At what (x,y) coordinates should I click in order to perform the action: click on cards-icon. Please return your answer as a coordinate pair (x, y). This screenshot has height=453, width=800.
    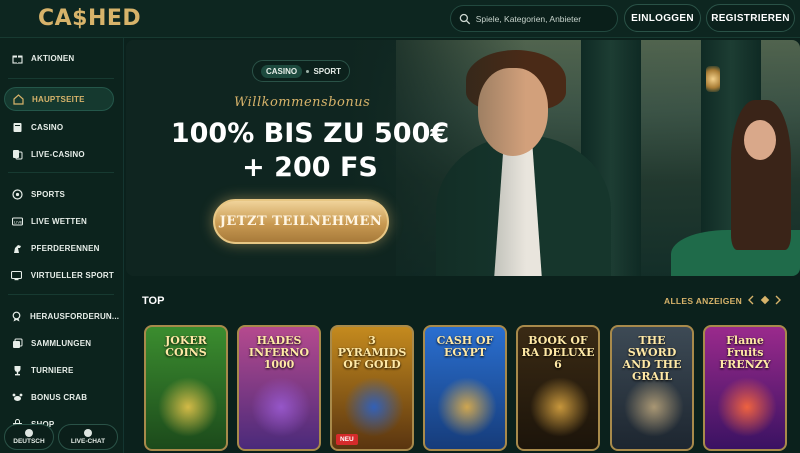
    Looking at the image, I should click on (17, 127).